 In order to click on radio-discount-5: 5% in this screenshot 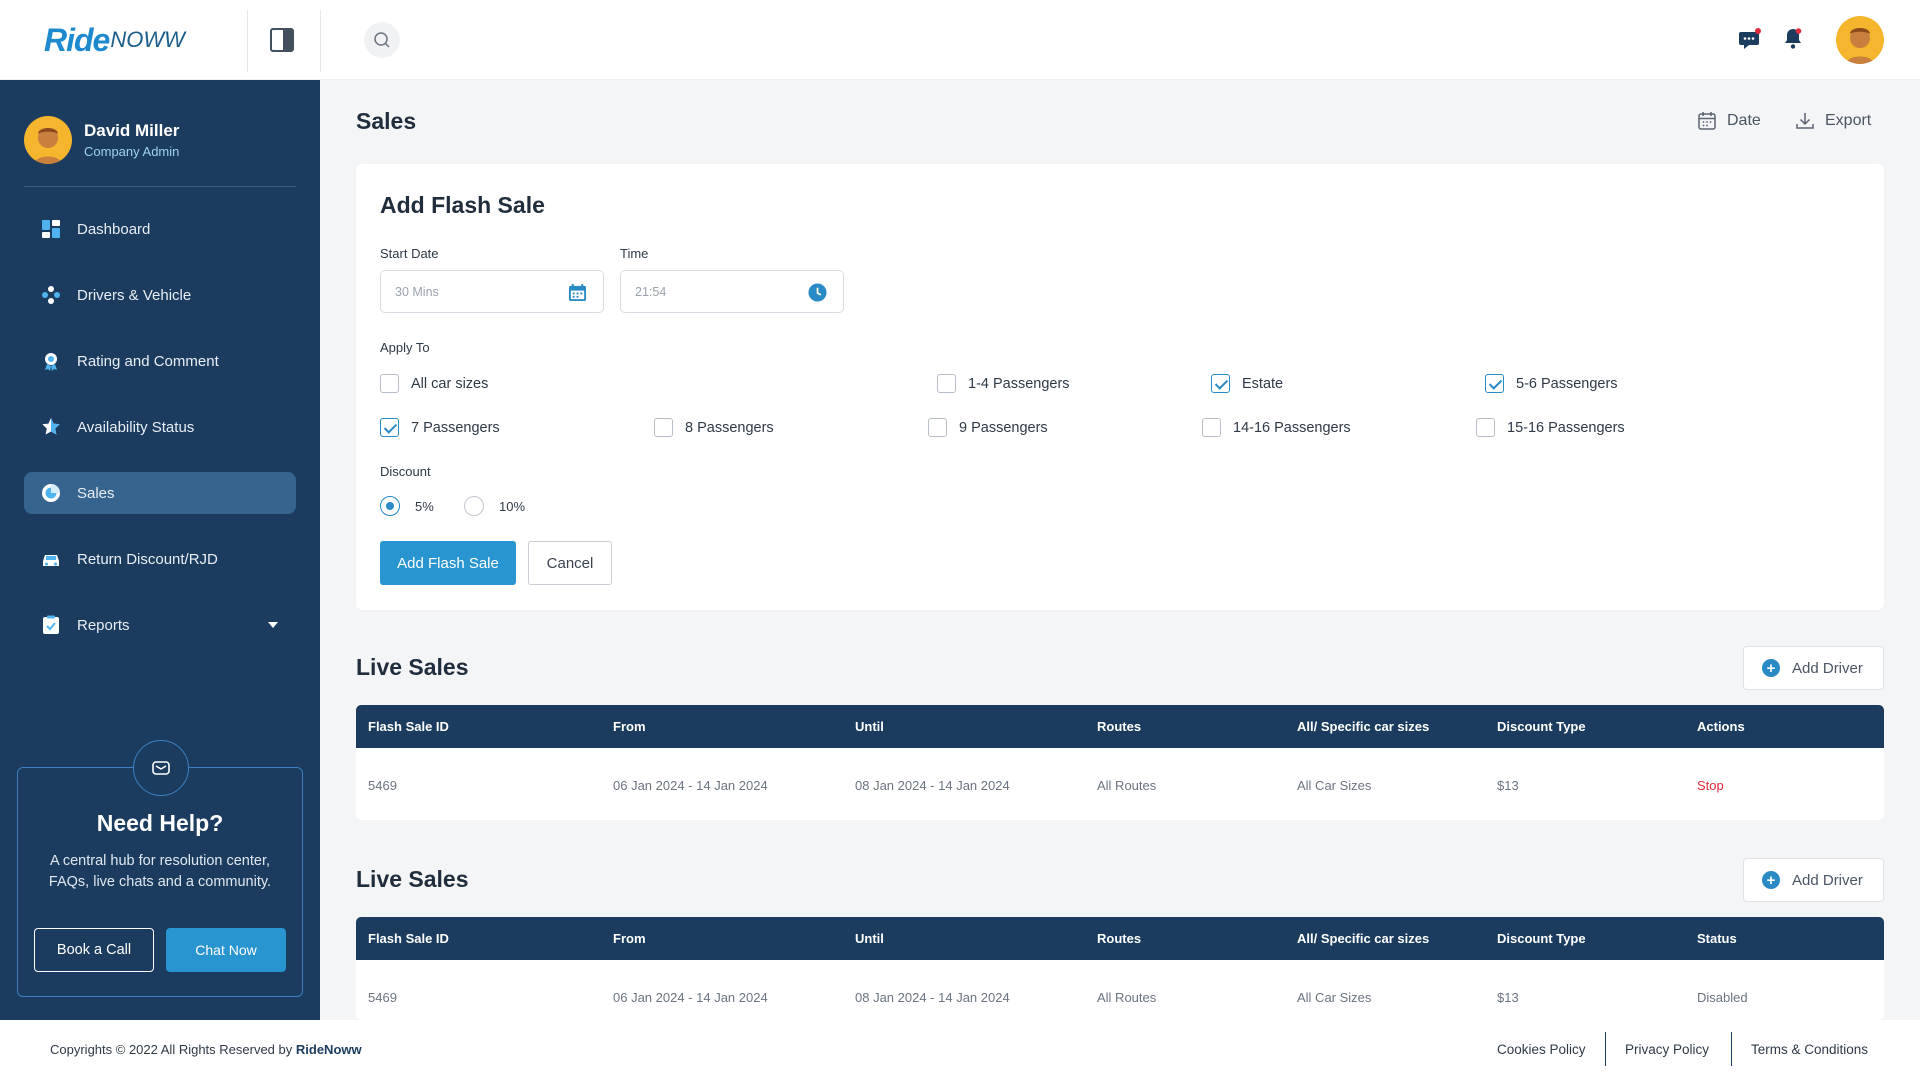, I will do `click(407, 506)`.